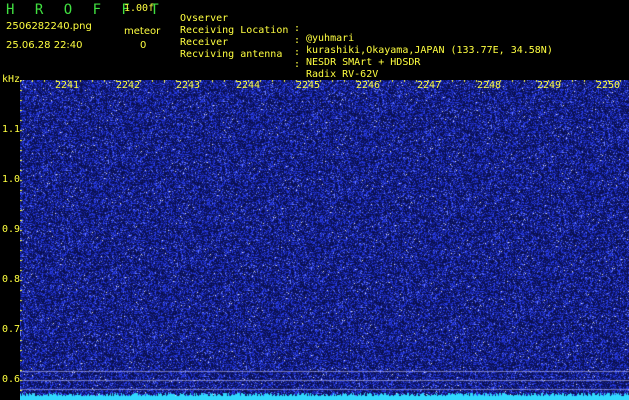  I want to click on time-tick-label: 2244, so click(248, 85).